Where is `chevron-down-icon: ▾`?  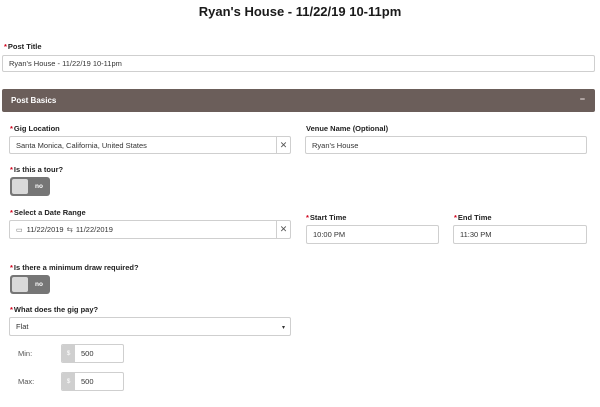
chevron-down-icon: ▾ is located at coordinates (283, 328).